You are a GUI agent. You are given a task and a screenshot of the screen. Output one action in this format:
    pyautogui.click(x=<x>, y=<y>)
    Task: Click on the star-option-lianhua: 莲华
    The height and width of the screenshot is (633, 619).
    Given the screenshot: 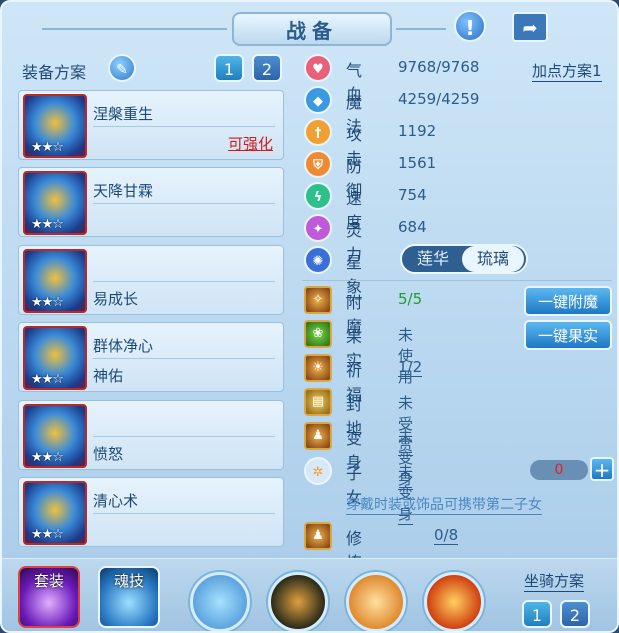 What is the action you would take?
    pyautogui.click(x=433, y=259)
    